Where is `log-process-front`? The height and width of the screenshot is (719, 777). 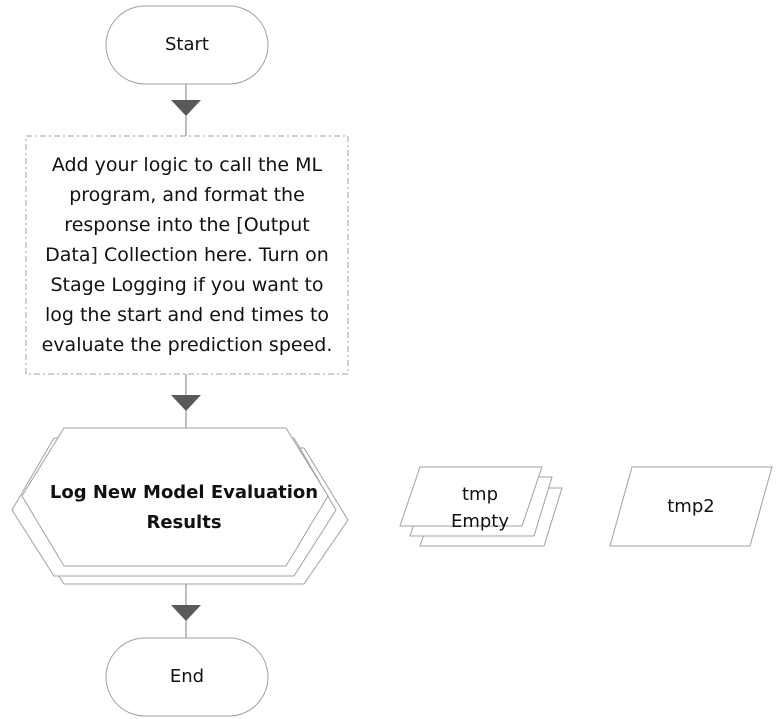 log-process-front is located at coordinates (175, 497).